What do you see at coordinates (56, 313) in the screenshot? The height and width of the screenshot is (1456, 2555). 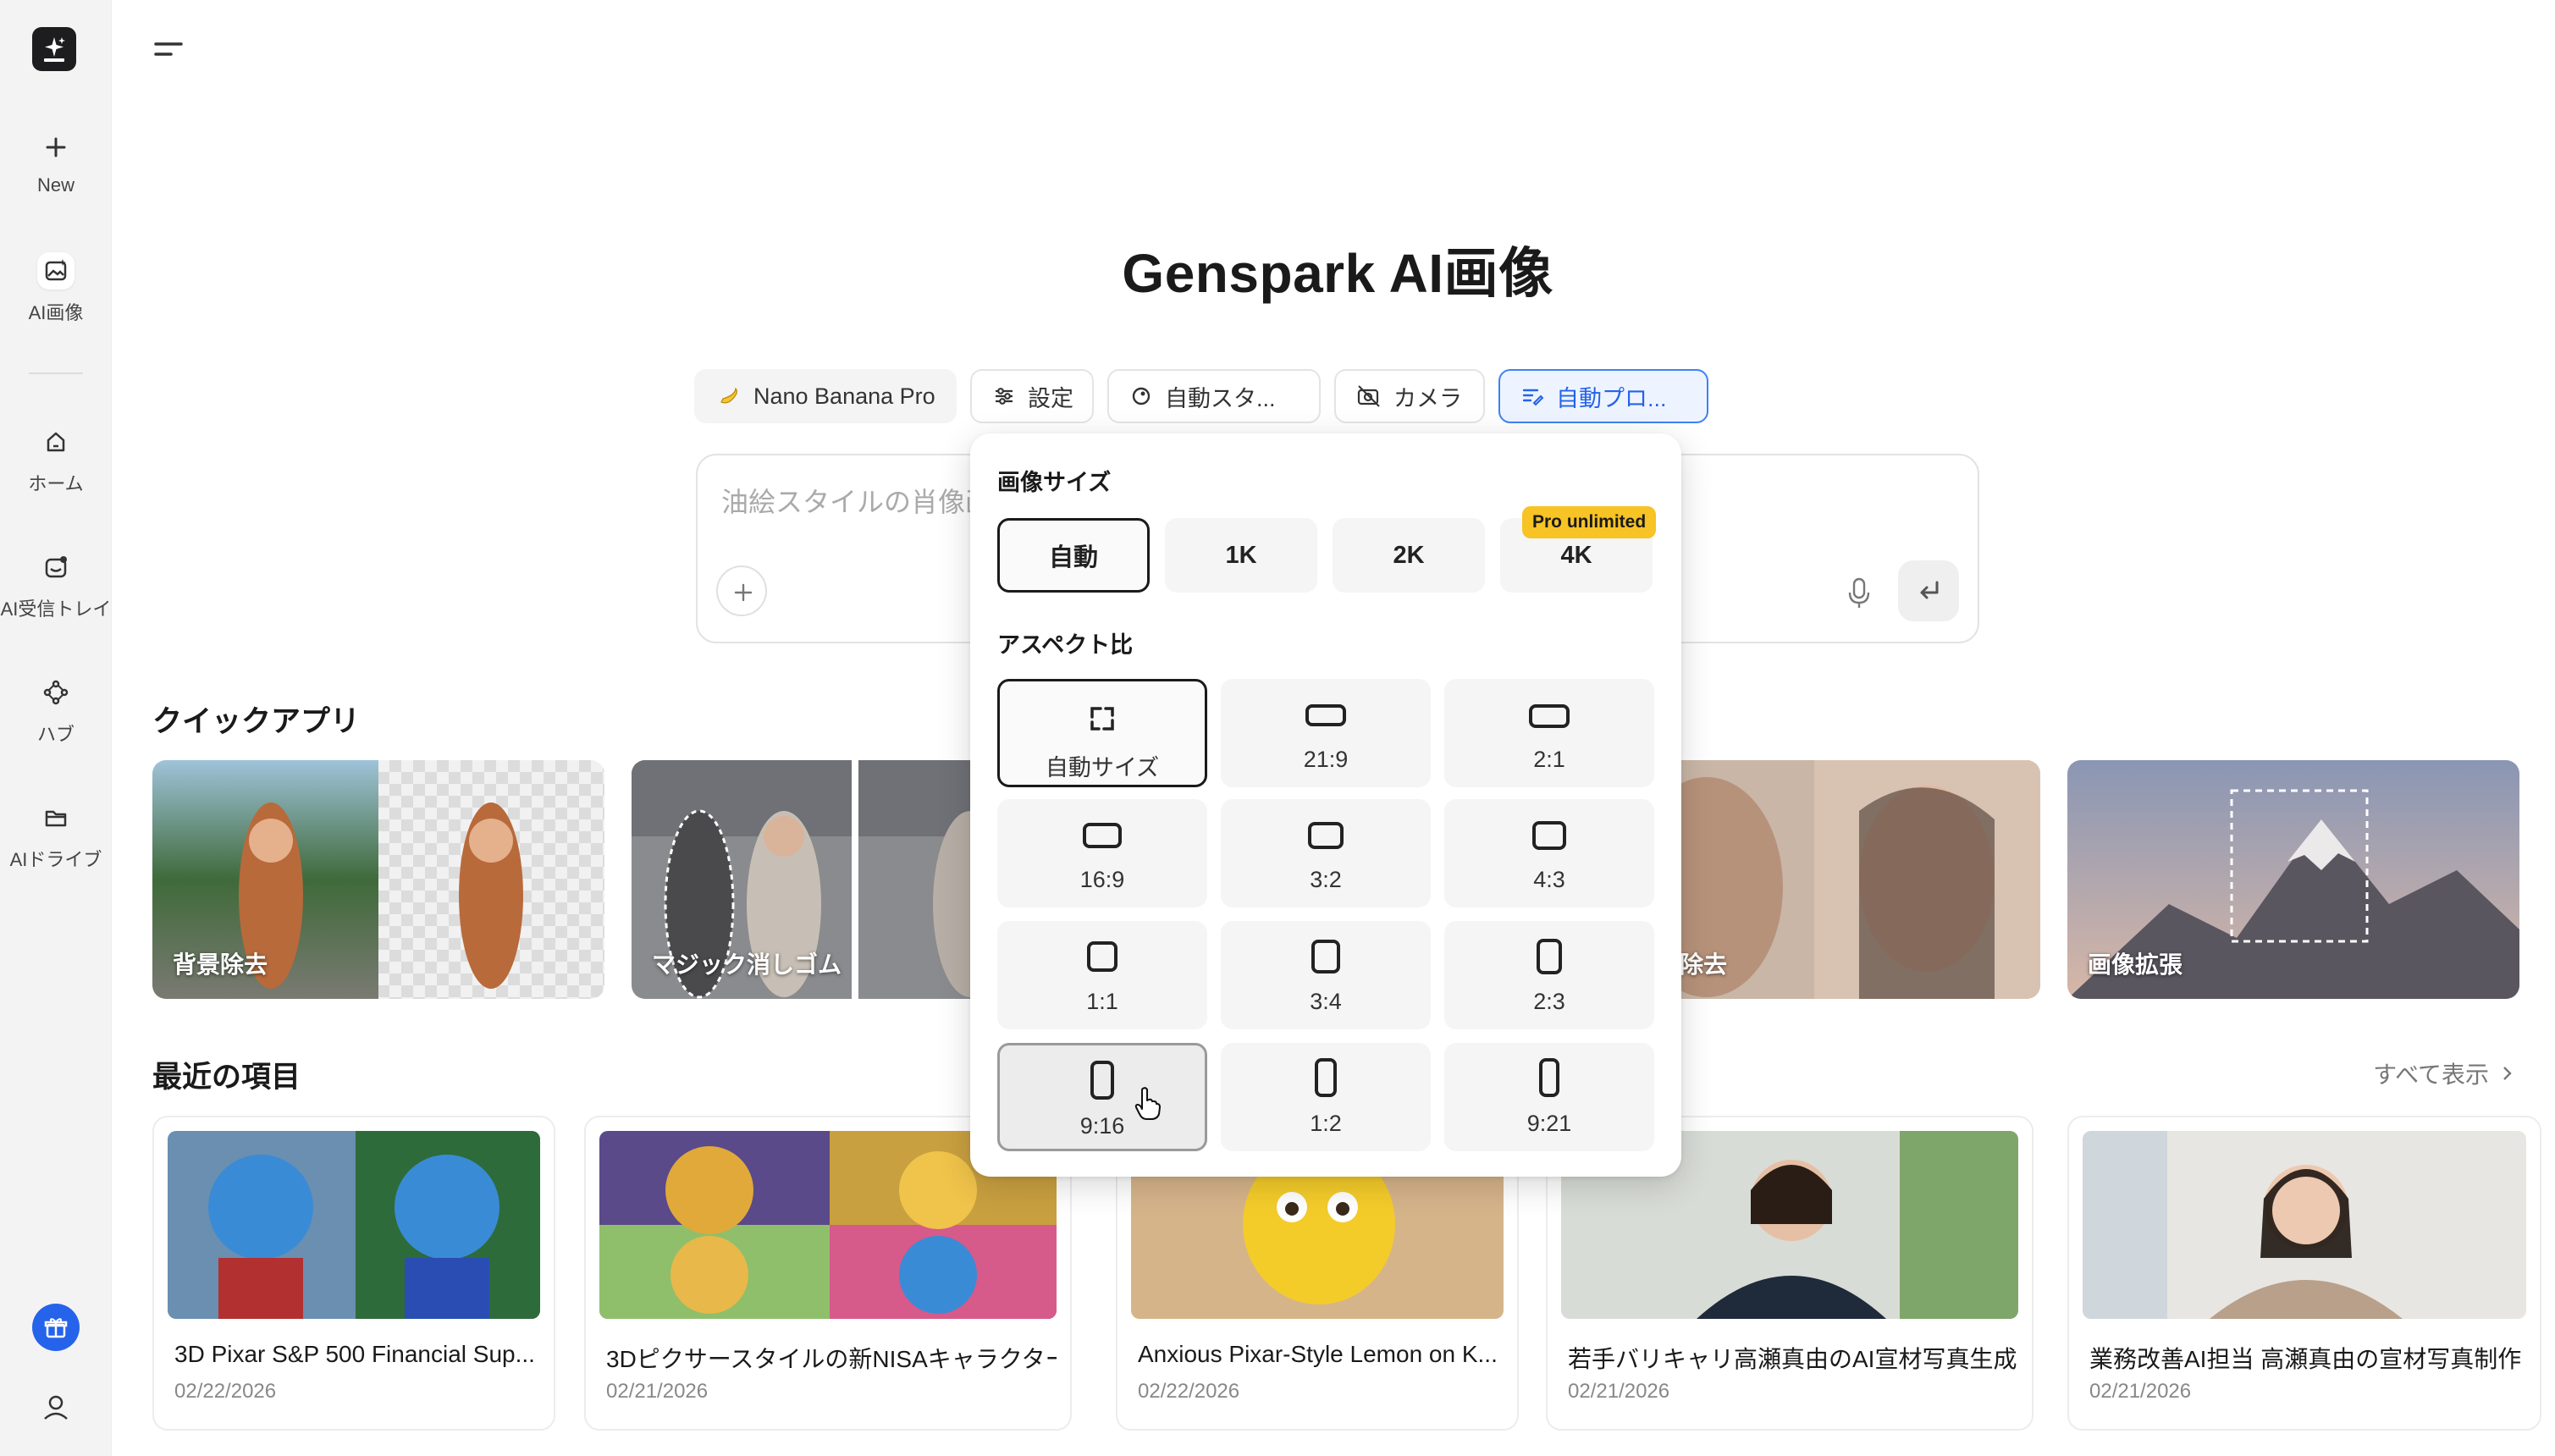 I see `sidebar-item-label: AI画像` at bounding box center [56, 313].